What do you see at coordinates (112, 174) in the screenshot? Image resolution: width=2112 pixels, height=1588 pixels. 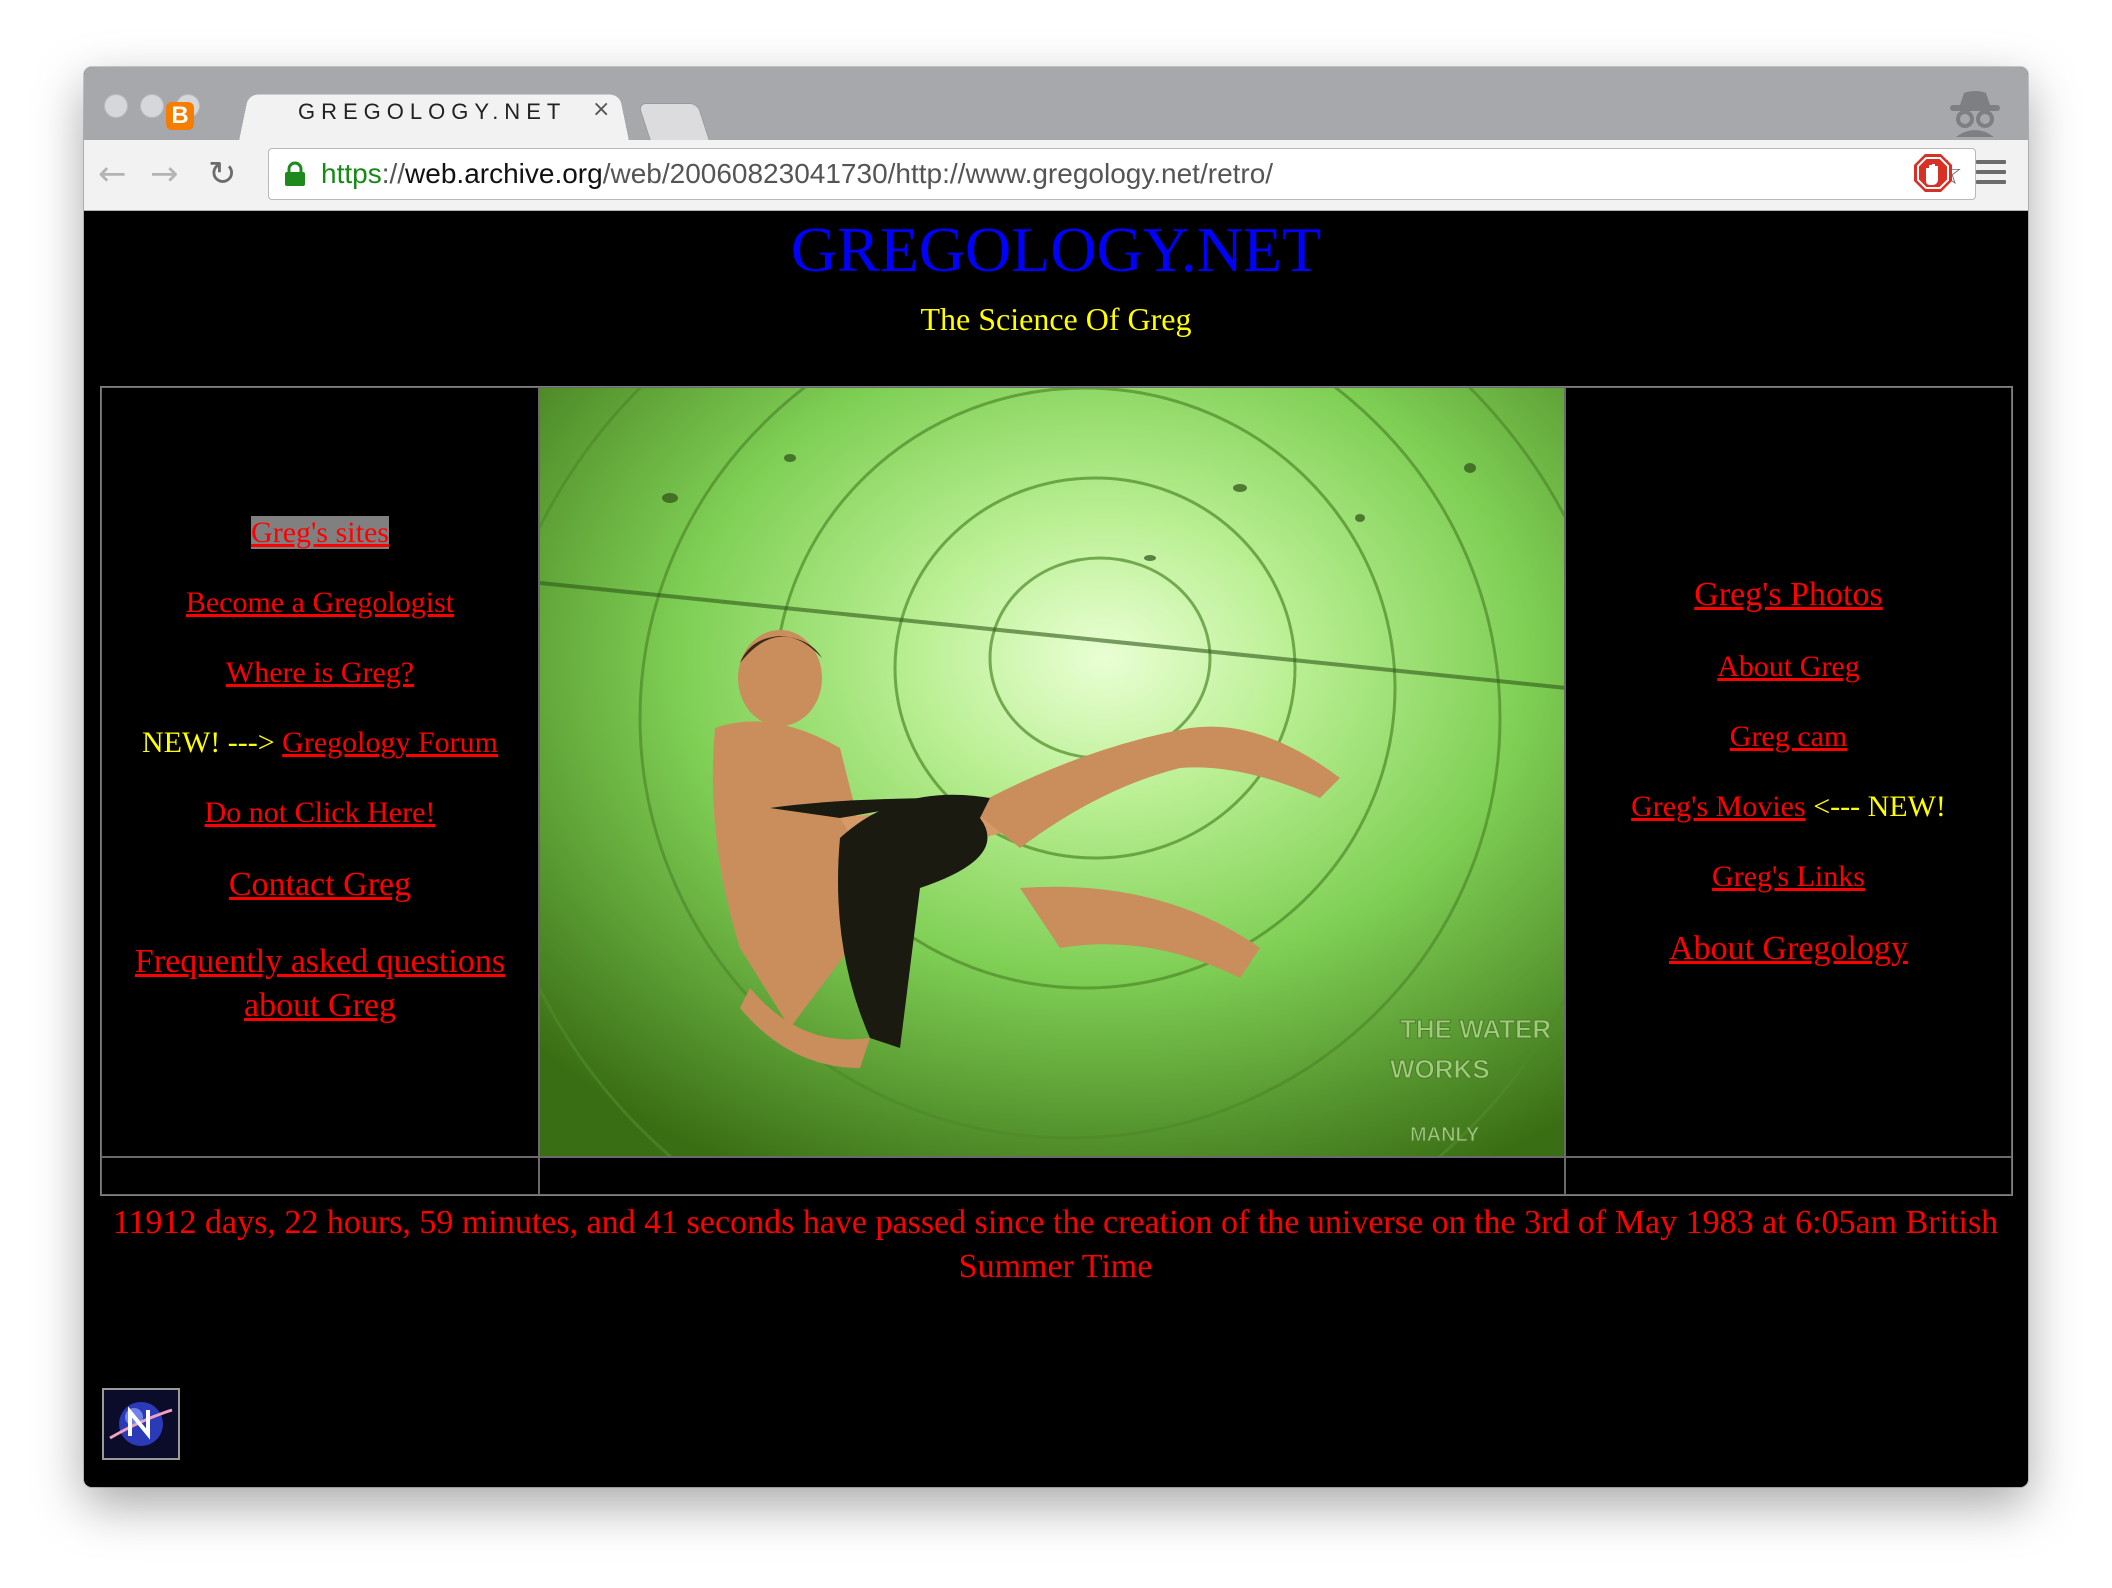 I see `back-button: ←` at bounding box center [112, 174].